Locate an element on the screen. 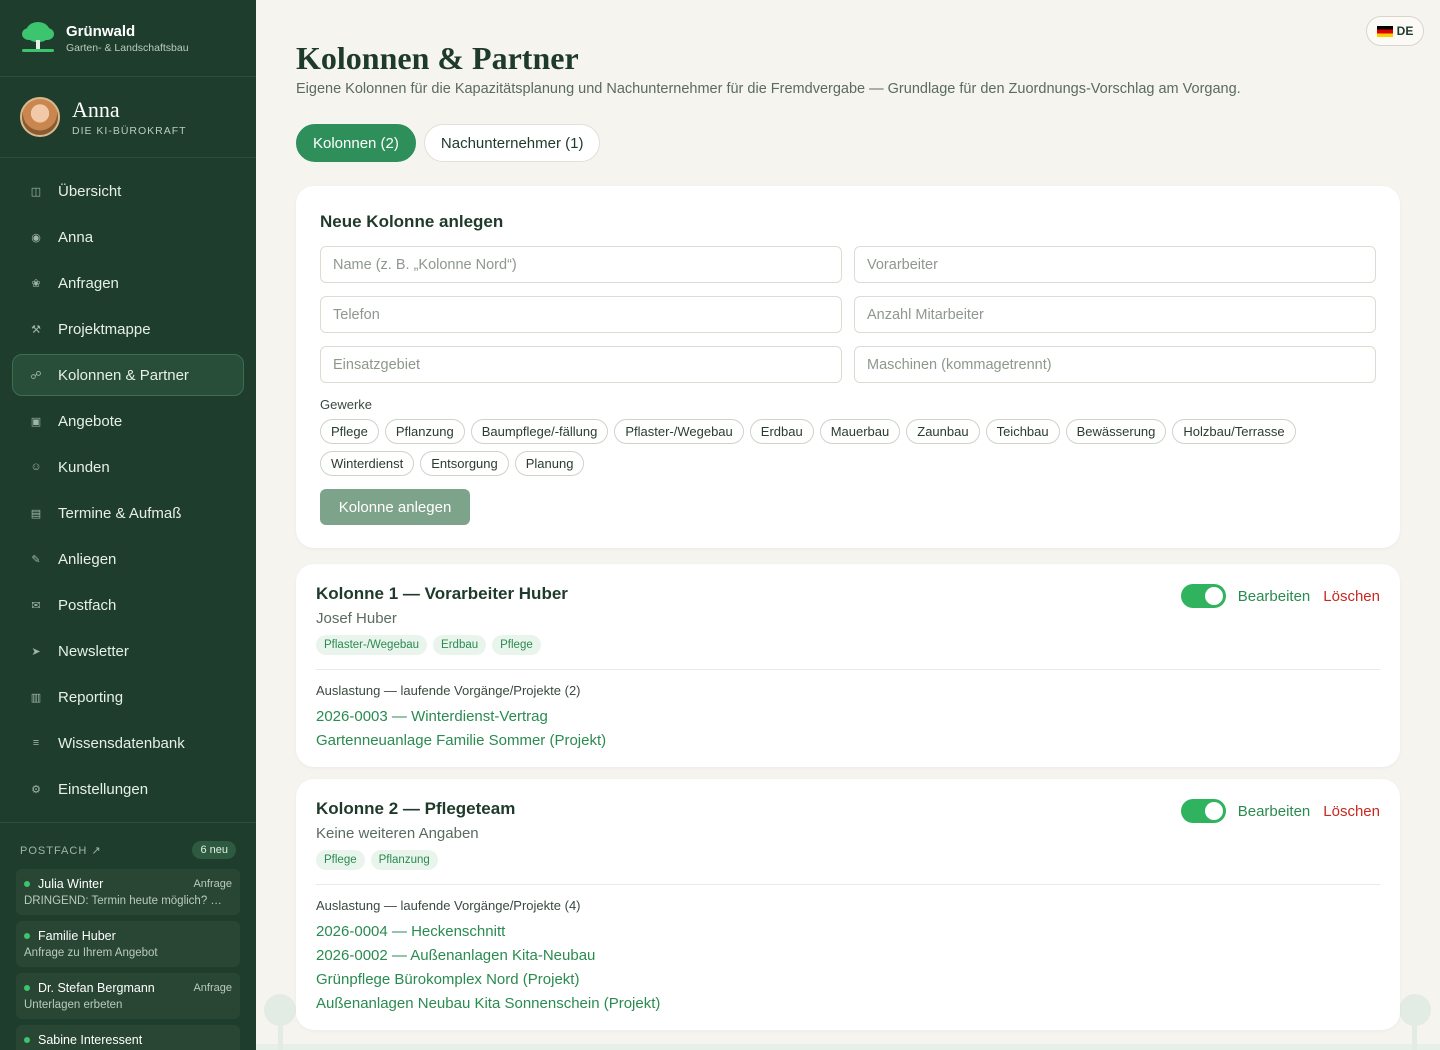 The height and width of the screenshot is (1050, 1440). tab-bar: Kolonnen (2) Nachunternehmer (1) is located at coordinates (452, 143).